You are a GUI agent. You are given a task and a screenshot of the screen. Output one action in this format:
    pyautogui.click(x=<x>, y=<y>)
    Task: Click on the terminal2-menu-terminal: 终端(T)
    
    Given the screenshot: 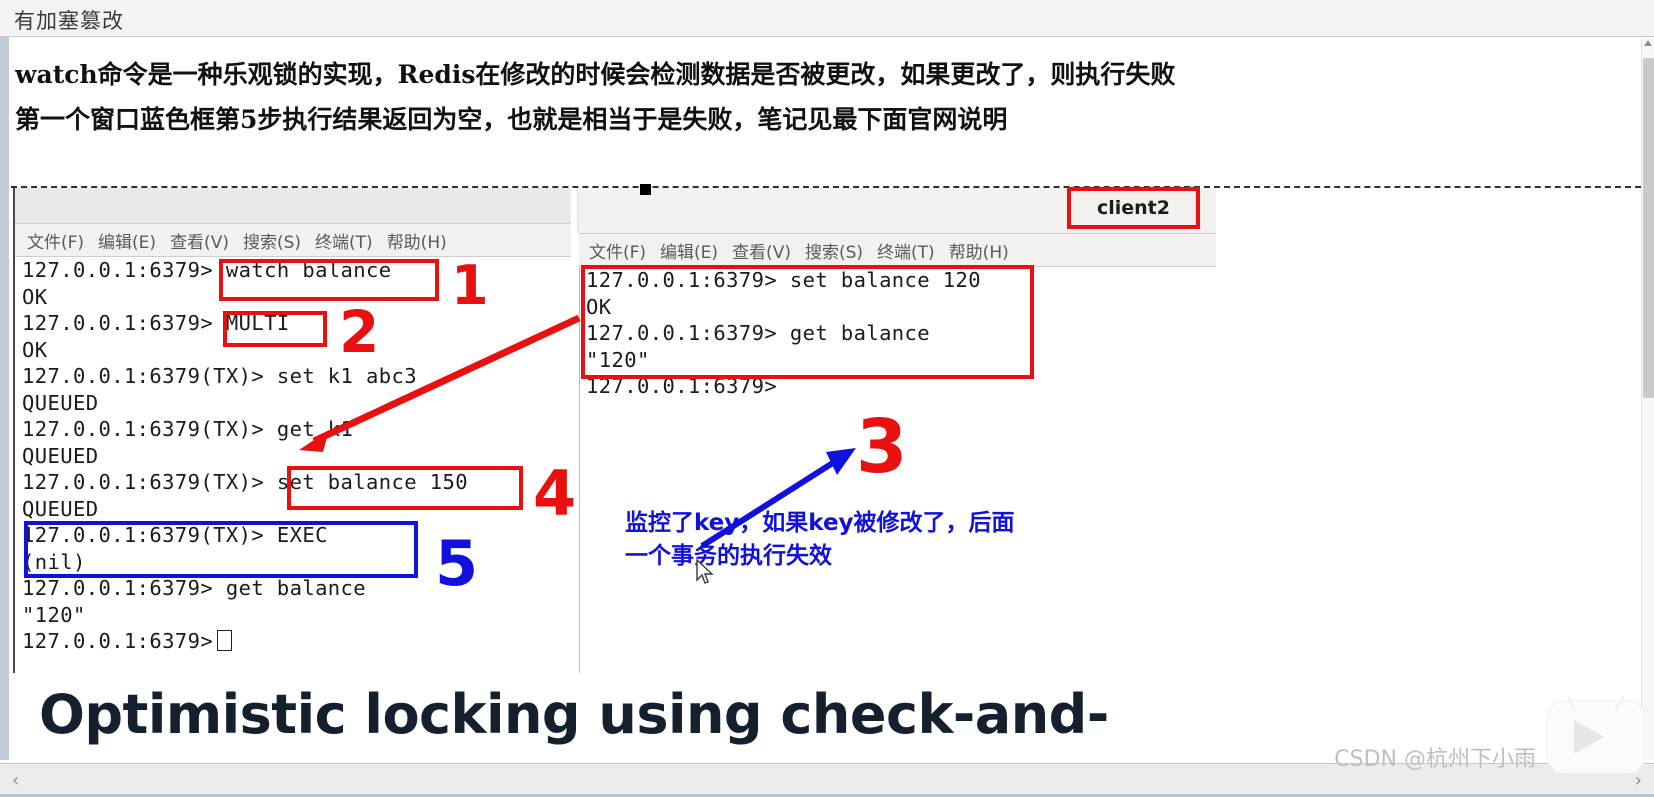 What is the action you would take?
    pyautogui.click(x=906, y=250)
    